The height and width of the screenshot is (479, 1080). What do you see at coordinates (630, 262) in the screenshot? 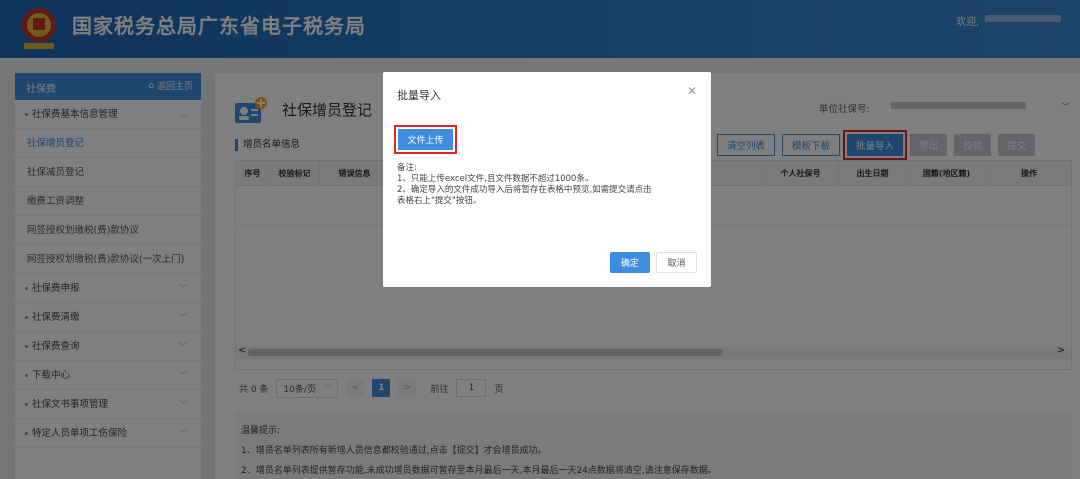
I see `confirm-button: 确定` at bounding box center [630, 262].